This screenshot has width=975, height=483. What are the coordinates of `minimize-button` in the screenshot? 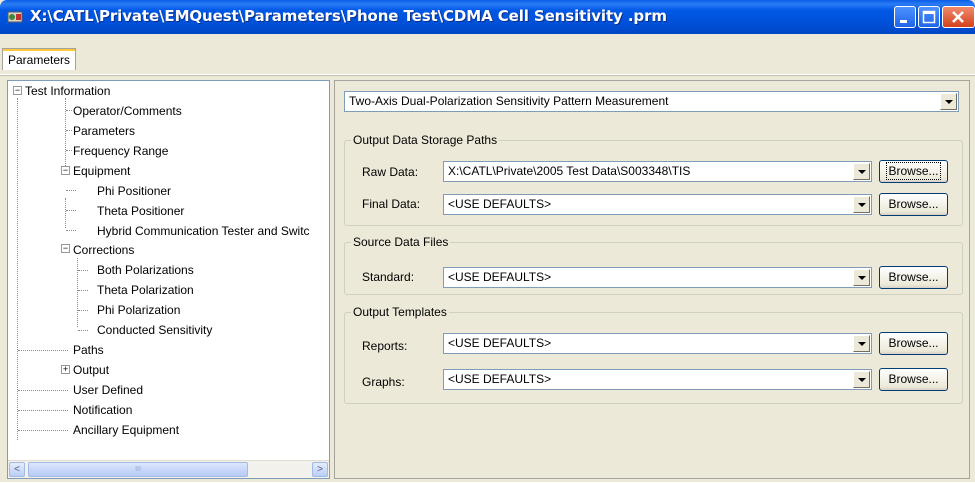 It's located at (905, 17).